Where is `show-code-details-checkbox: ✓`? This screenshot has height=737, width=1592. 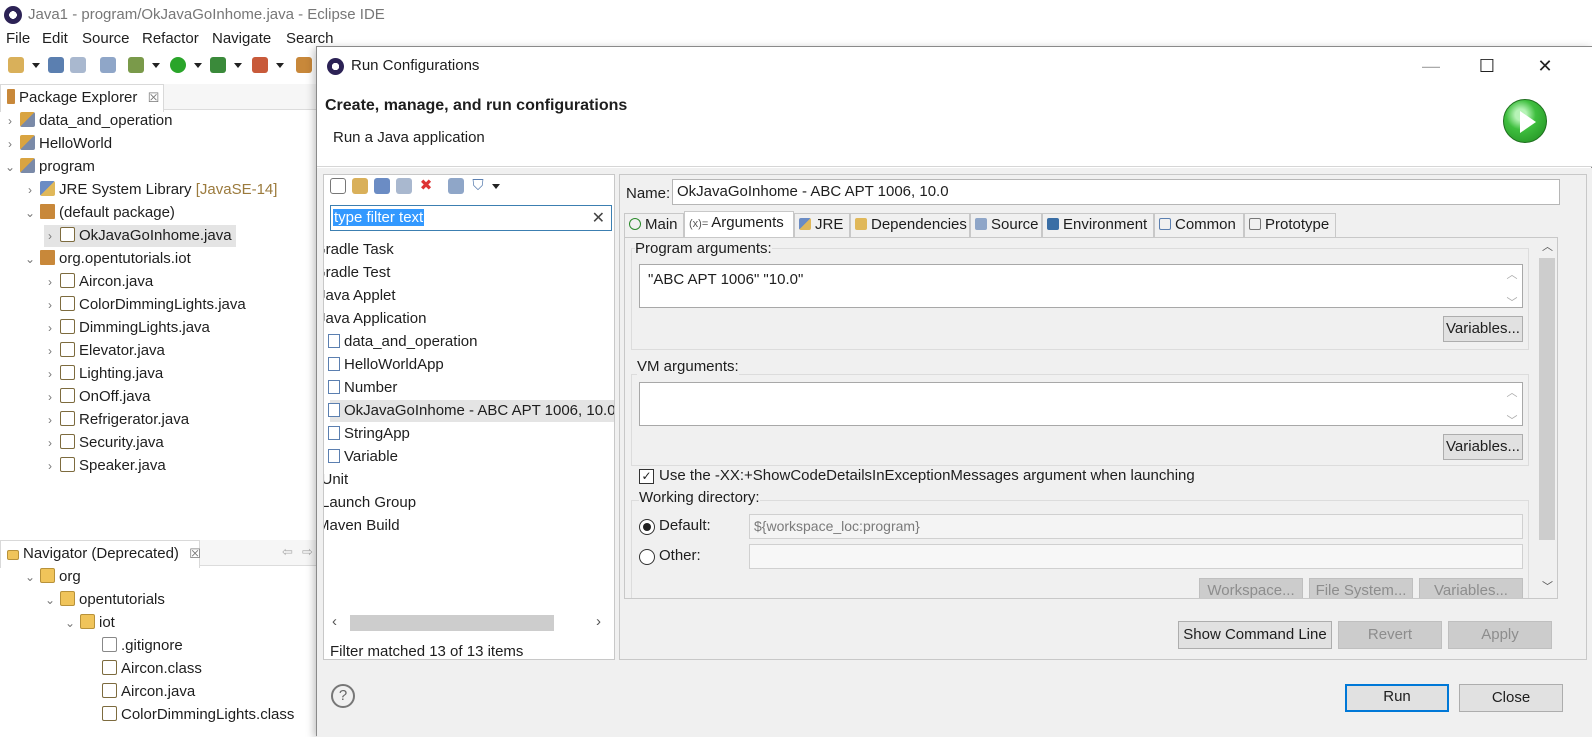
show-code-details-checkbox: ✓ is located at coordinates (646, 476).